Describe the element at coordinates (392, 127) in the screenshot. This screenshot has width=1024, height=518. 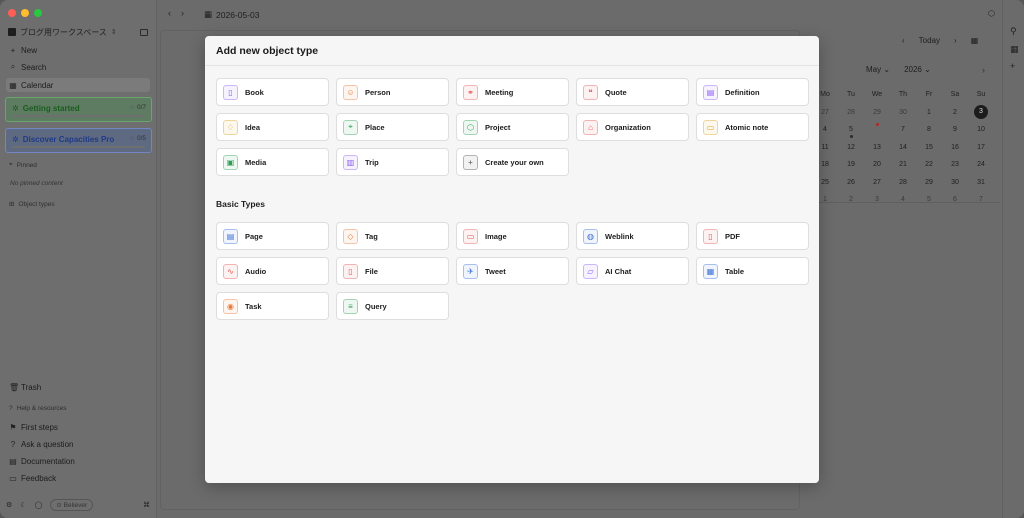
I see `object-type-place: ⌖ Place` at that location.